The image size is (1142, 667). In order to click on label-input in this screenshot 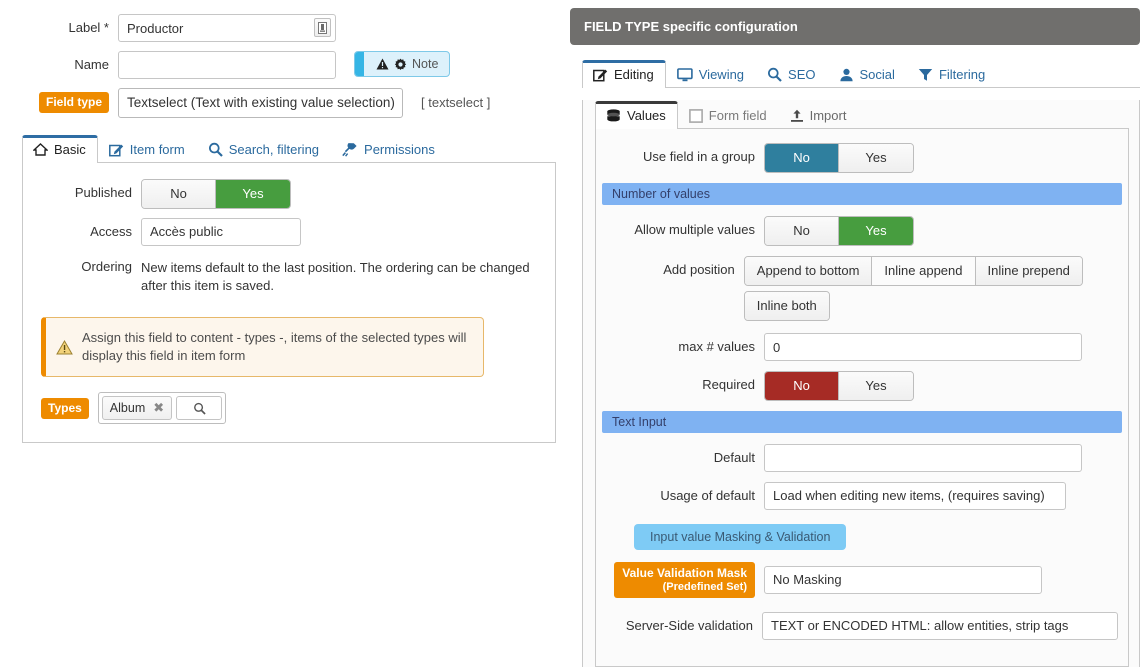, I will do `click(227, 28)`.